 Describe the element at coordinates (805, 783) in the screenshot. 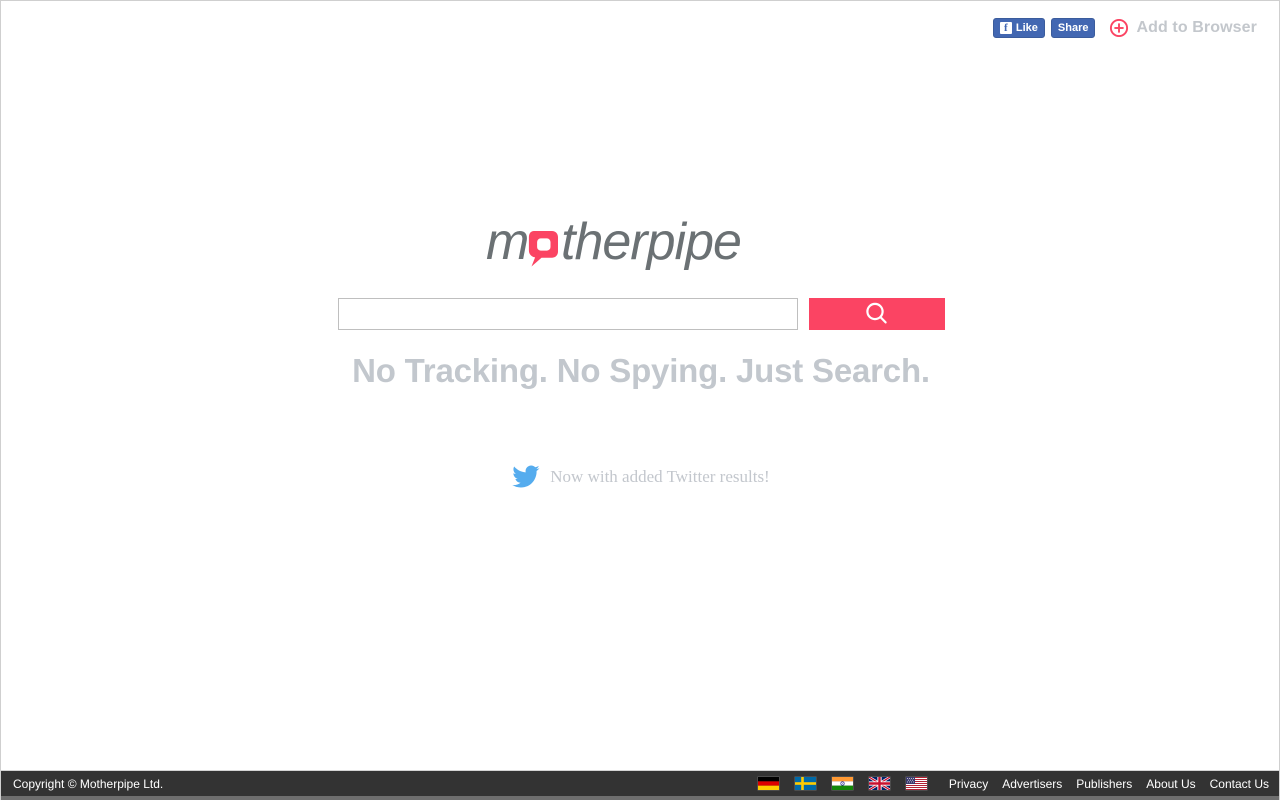

I see `flag-sweden-icon` at that location.